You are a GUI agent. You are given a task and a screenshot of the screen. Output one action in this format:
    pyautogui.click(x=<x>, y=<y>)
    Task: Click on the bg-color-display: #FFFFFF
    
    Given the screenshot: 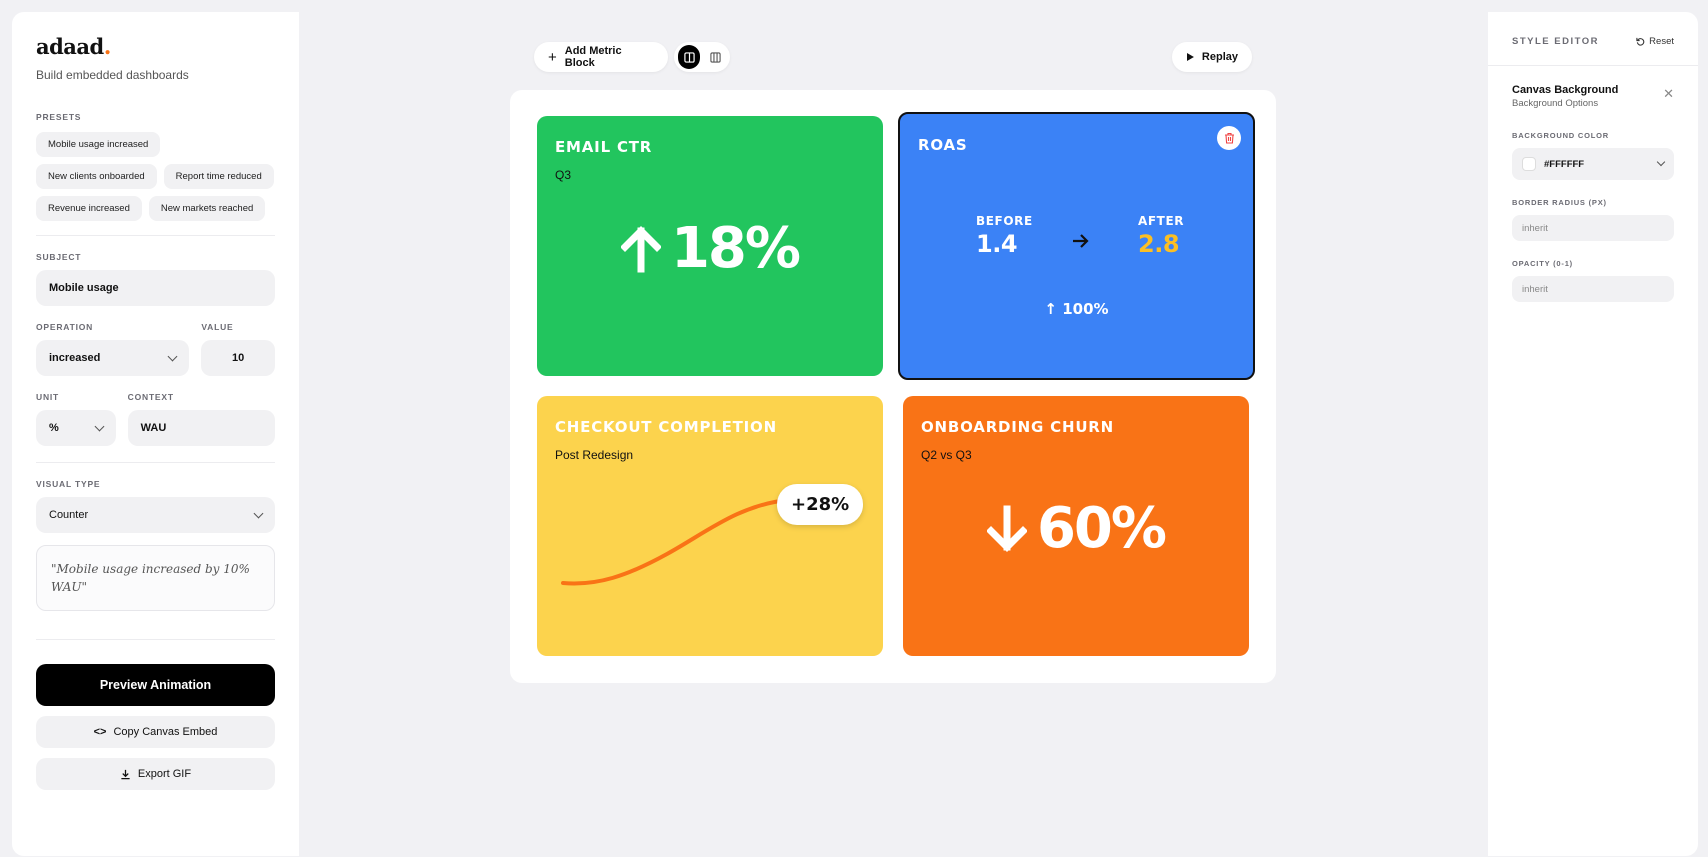 What is the action you would take?
    pyautogui.click(x=1553, y=164)
    